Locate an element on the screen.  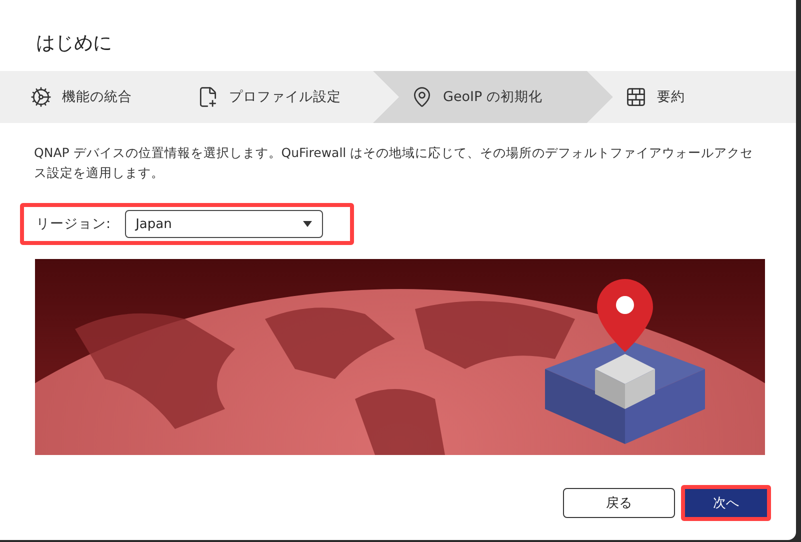
next-button: 次へ is located at coordinates (726, 503).